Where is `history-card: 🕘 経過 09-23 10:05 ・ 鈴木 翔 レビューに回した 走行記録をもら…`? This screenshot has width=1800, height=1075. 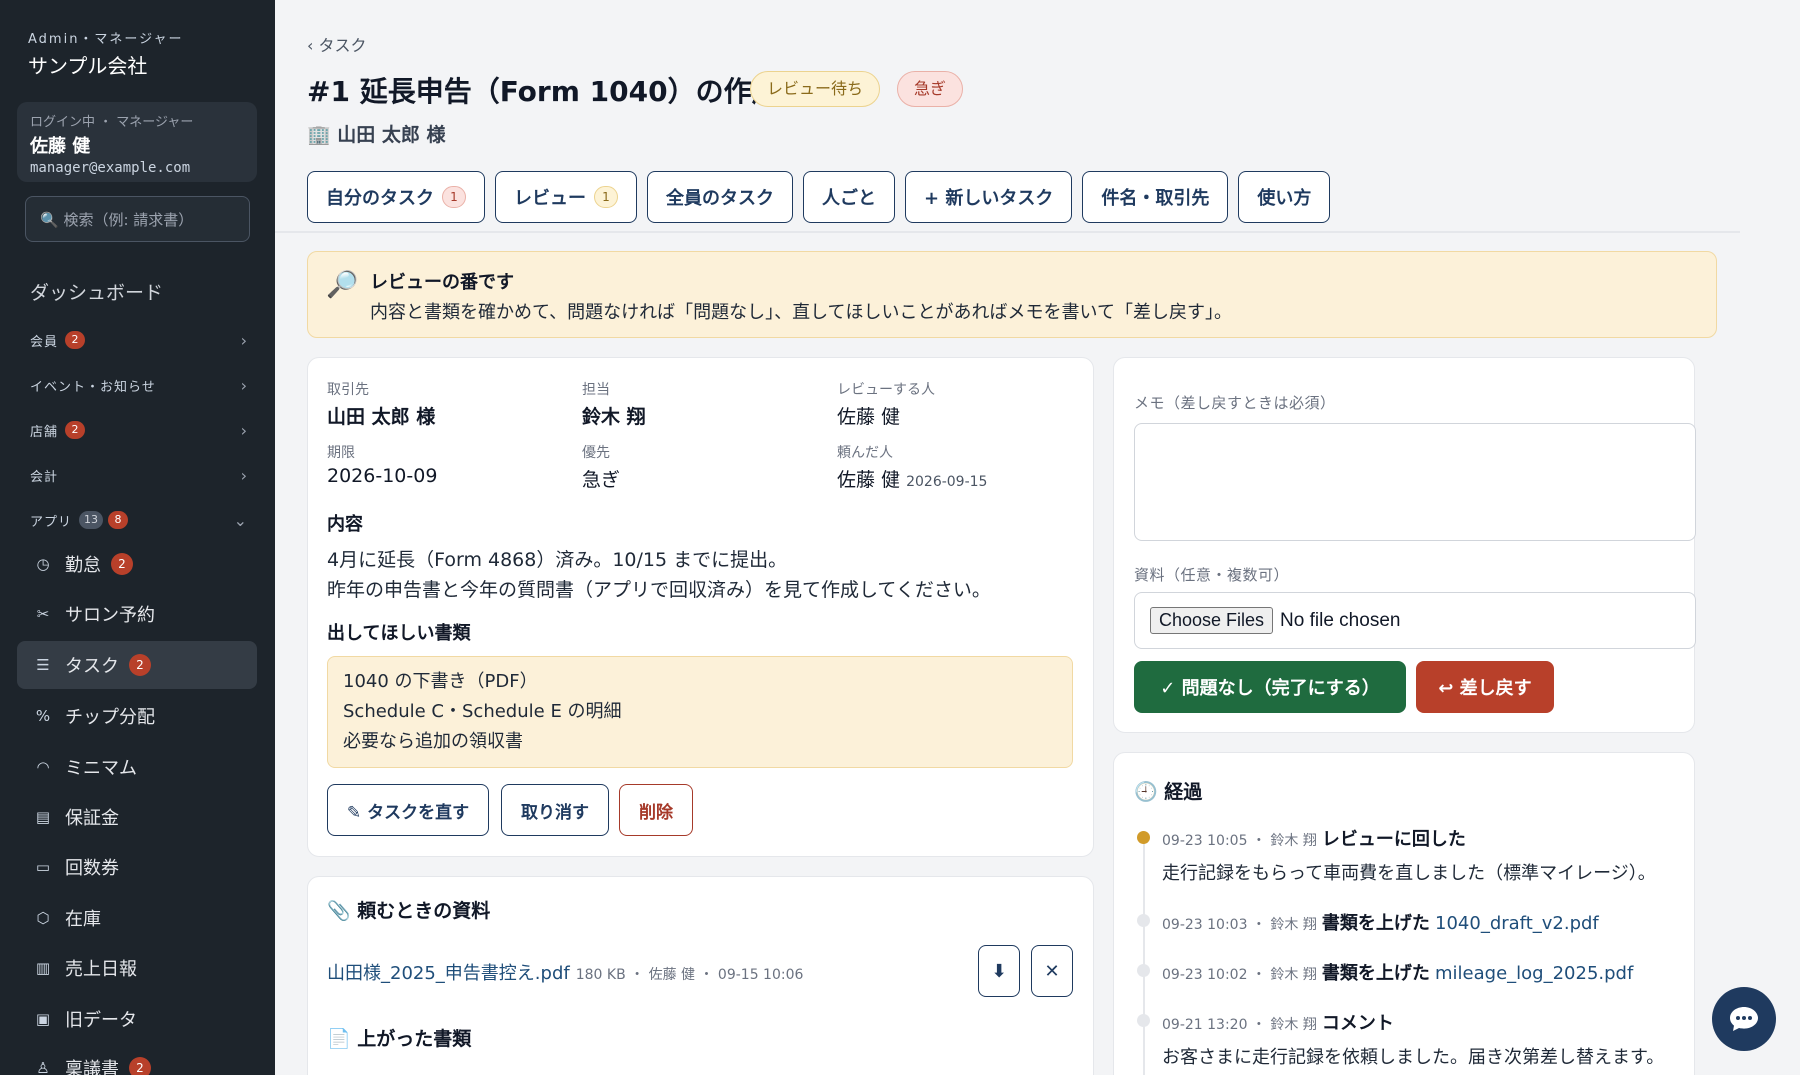 history-card: 🕘 経過 09-23 10:05 ・ 鈴木 翔 レビューに回した 走行記録をもら… is located at coordinates (1404, 913).